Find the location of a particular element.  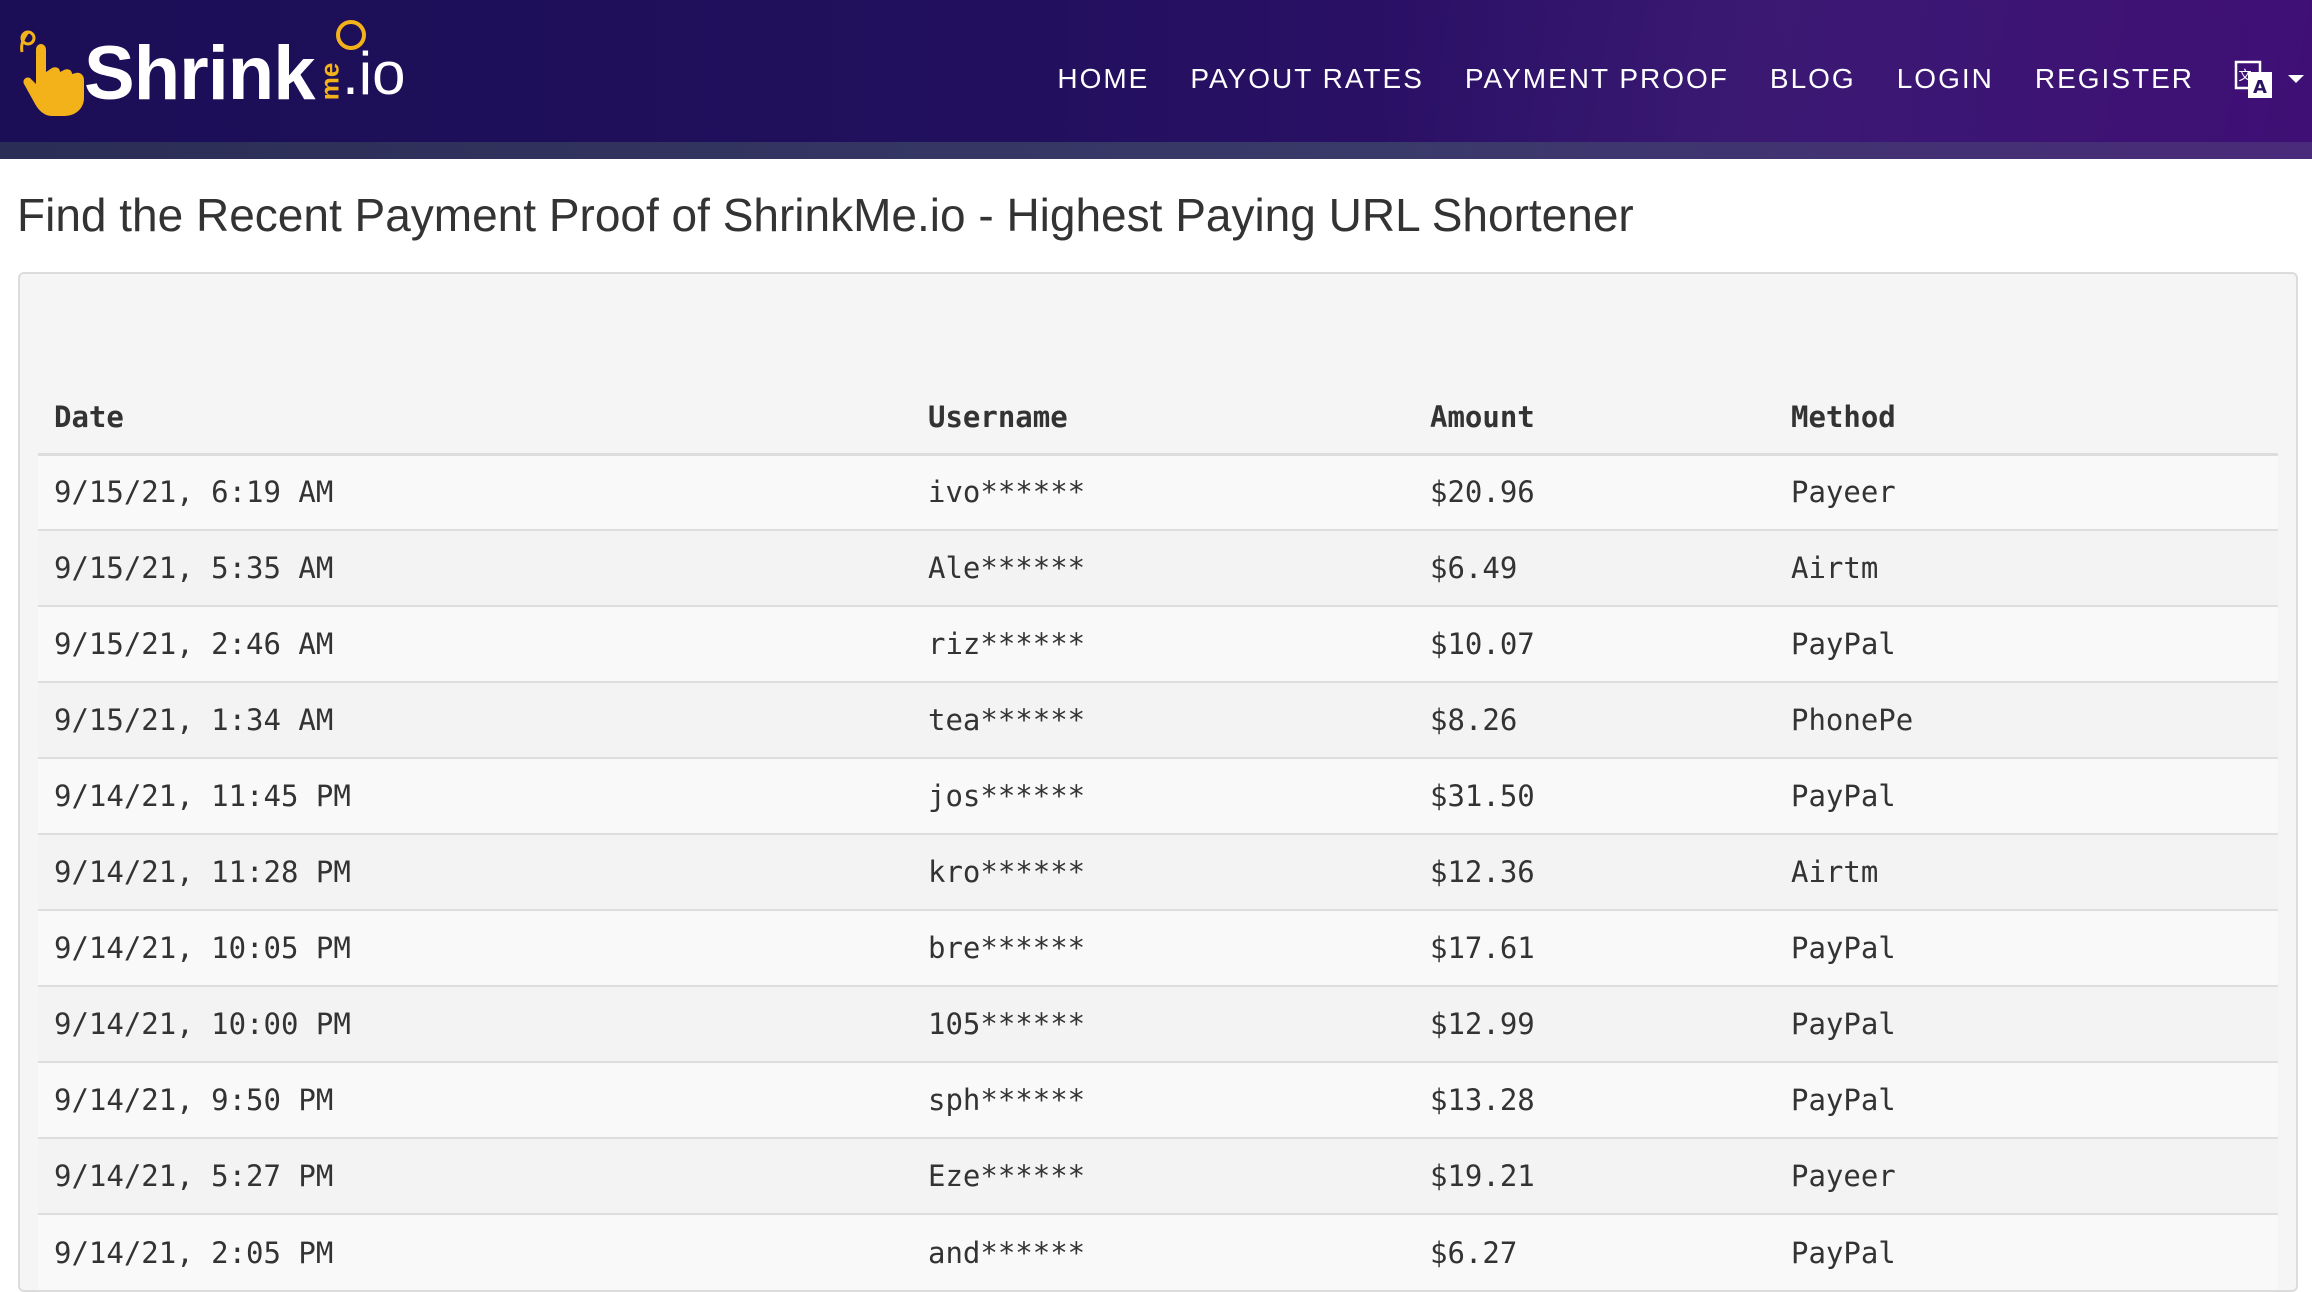

chevron-down-icon is located at coordinates (2296, 79).